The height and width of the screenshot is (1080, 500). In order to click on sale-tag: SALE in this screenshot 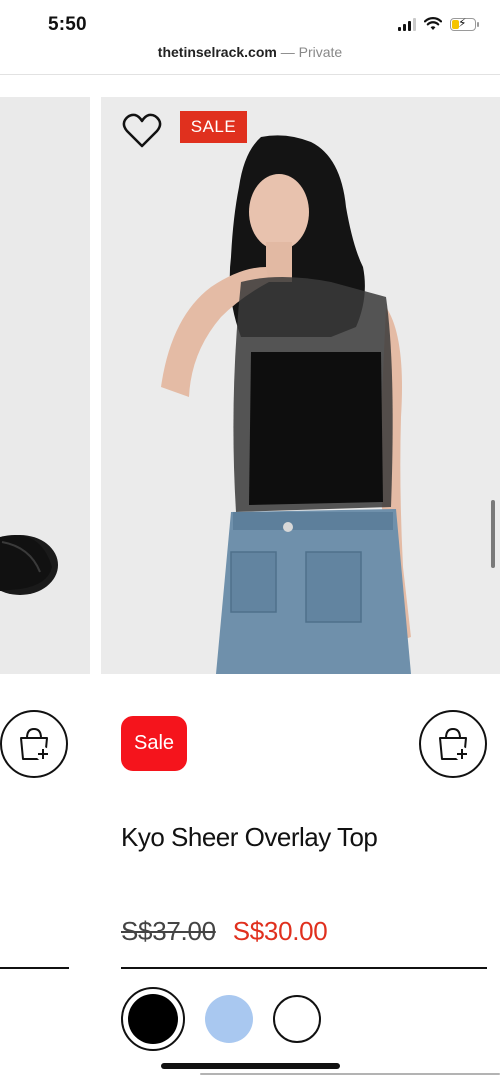, I will do `click(213, 127)`.